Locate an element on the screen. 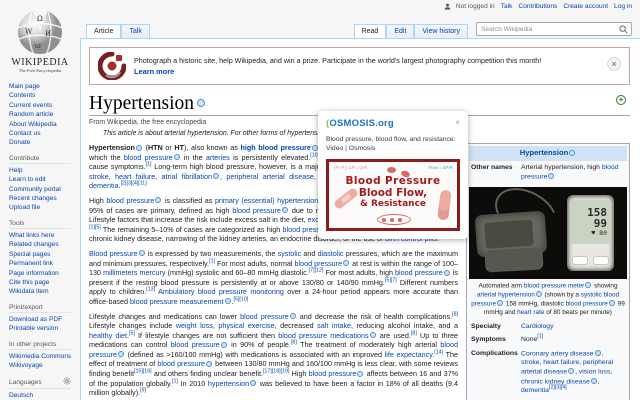  wiki-link: dementia is located at coordinates (104, 185).